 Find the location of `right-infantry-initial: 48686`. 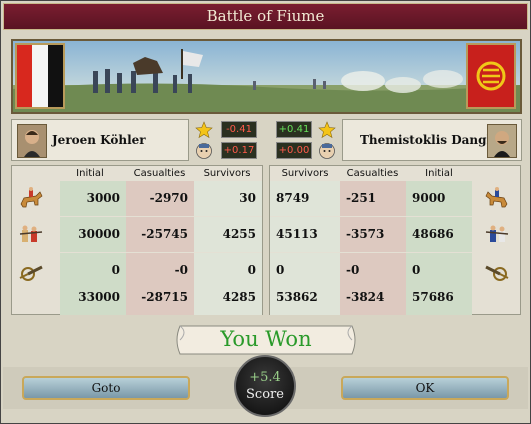

right-infantry-initial: 48686 is located at coordinates (439, 234).